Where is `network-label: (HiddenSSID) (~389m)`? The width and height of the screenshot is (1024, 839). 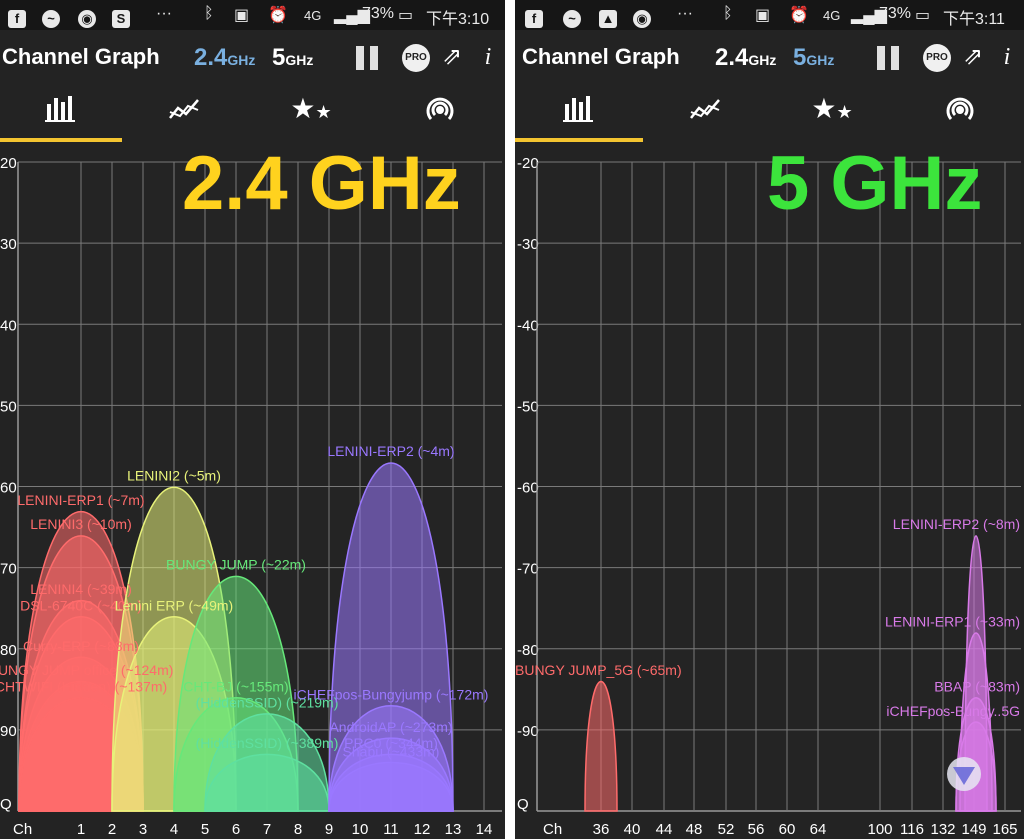 network-label: (HiddenSSID) (~389m) is located at coordinates (267, 743).